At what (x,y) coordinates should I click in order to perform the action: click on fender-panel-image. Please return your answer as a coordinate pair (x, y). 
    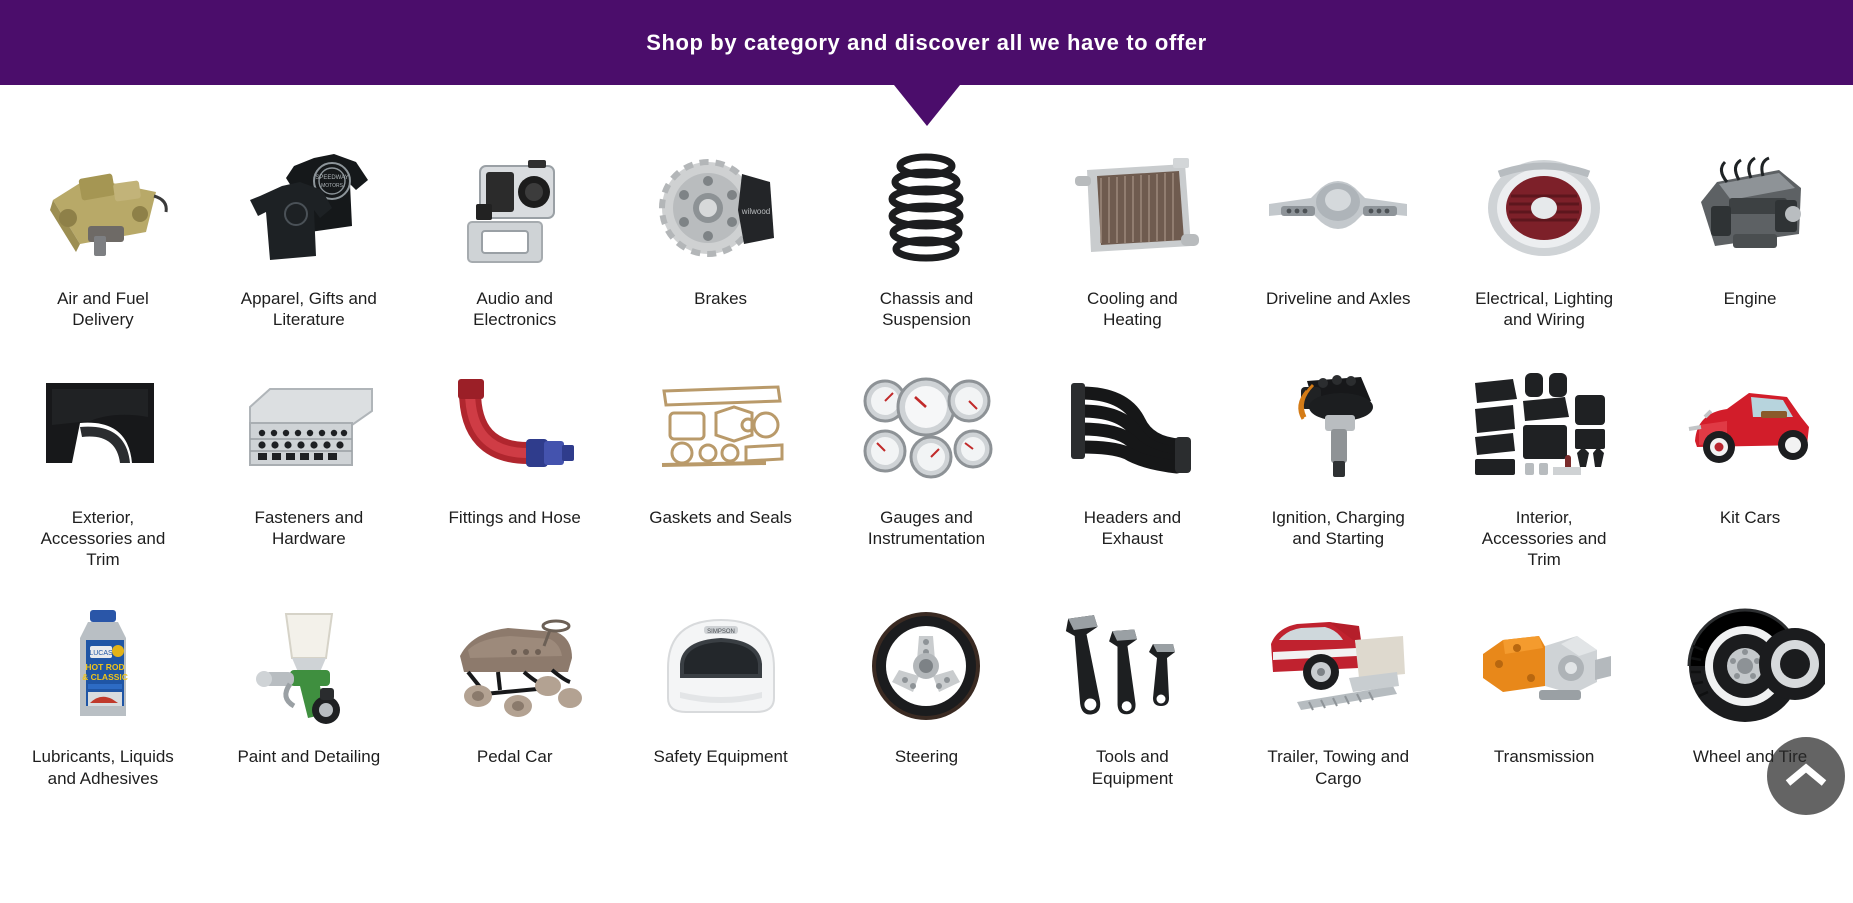
    Looking at the image, I should click on (103, 427).